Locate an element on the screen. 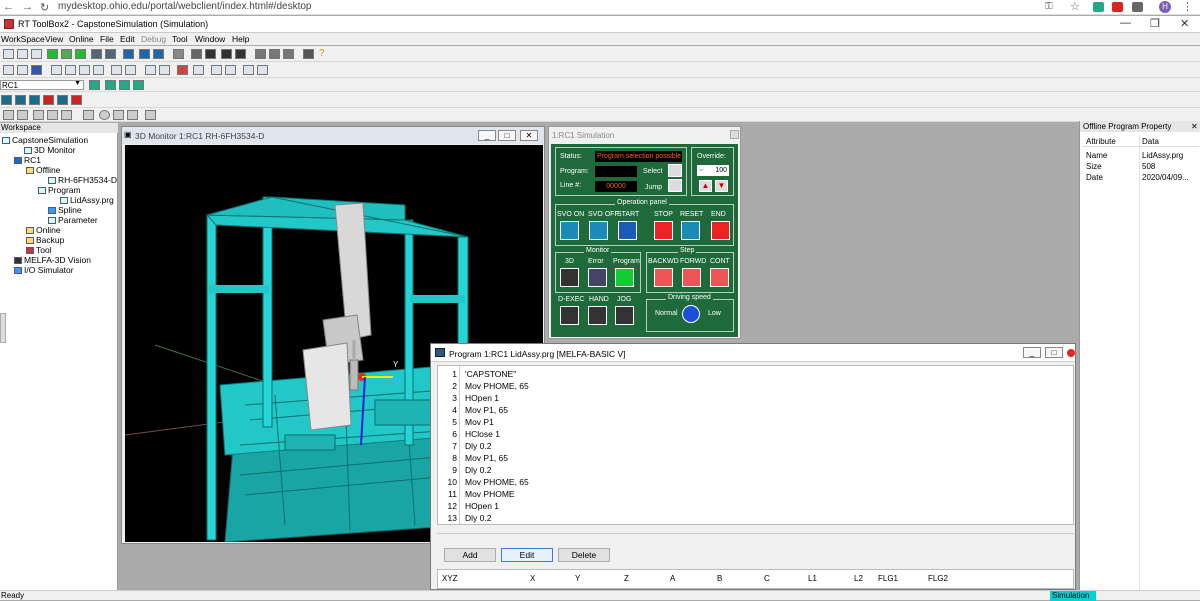 Image resolution: width=1200 pixels, height=601 pixels. find-icon is located at coordinates (150, 70).